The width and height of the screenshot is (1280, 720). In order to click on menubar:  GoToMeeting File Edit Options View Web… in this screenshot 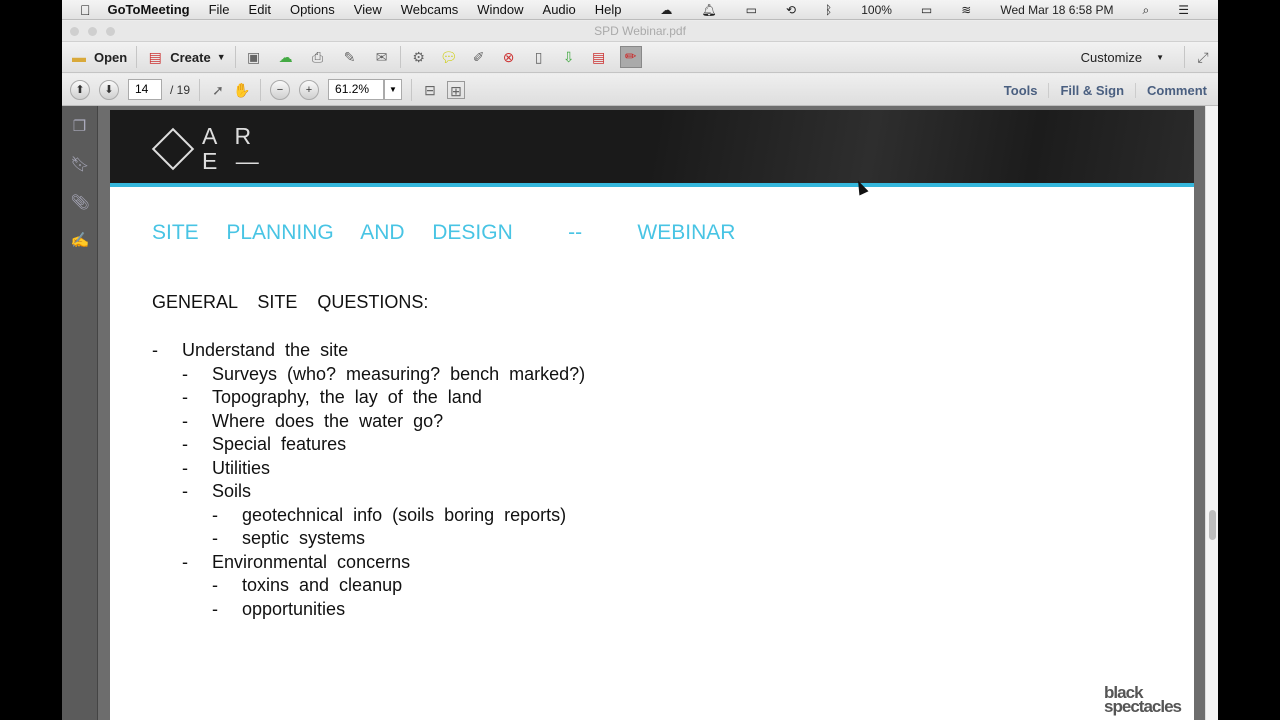, I will do `click(640, 10)`.